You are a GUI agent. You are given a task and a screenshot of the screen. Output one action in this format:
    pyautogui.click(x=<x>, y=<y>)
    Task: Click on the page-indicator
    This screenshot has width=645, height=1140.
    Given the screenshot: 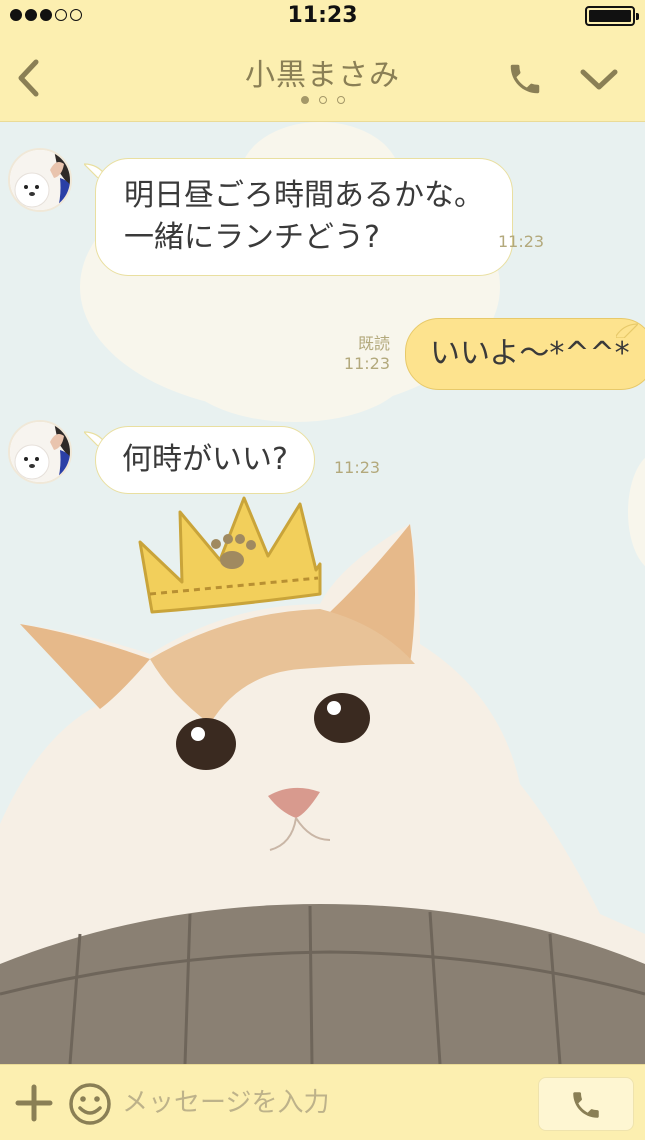 What is the action you would take?
    pyautogui.click(x=322, y=100)
    